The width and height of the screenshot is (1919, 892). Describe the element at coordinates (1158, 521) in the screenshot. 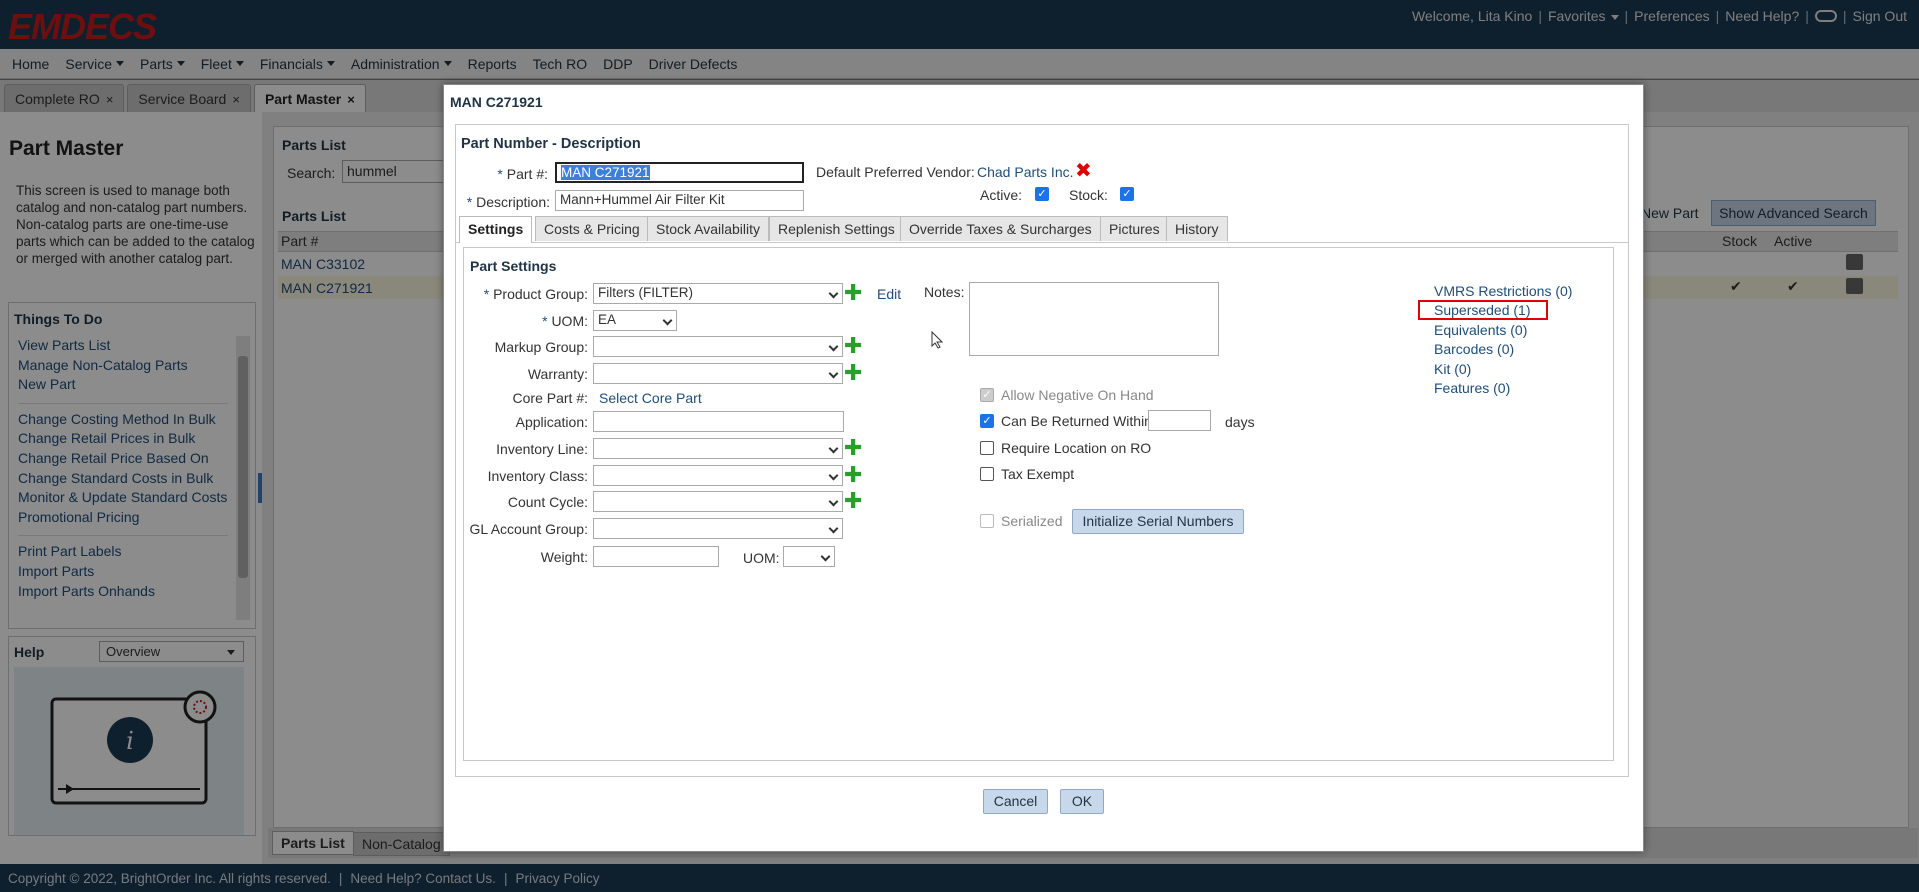

I see `initialize-serial-numbers-button: Initialize Serial Numbers` at that location.